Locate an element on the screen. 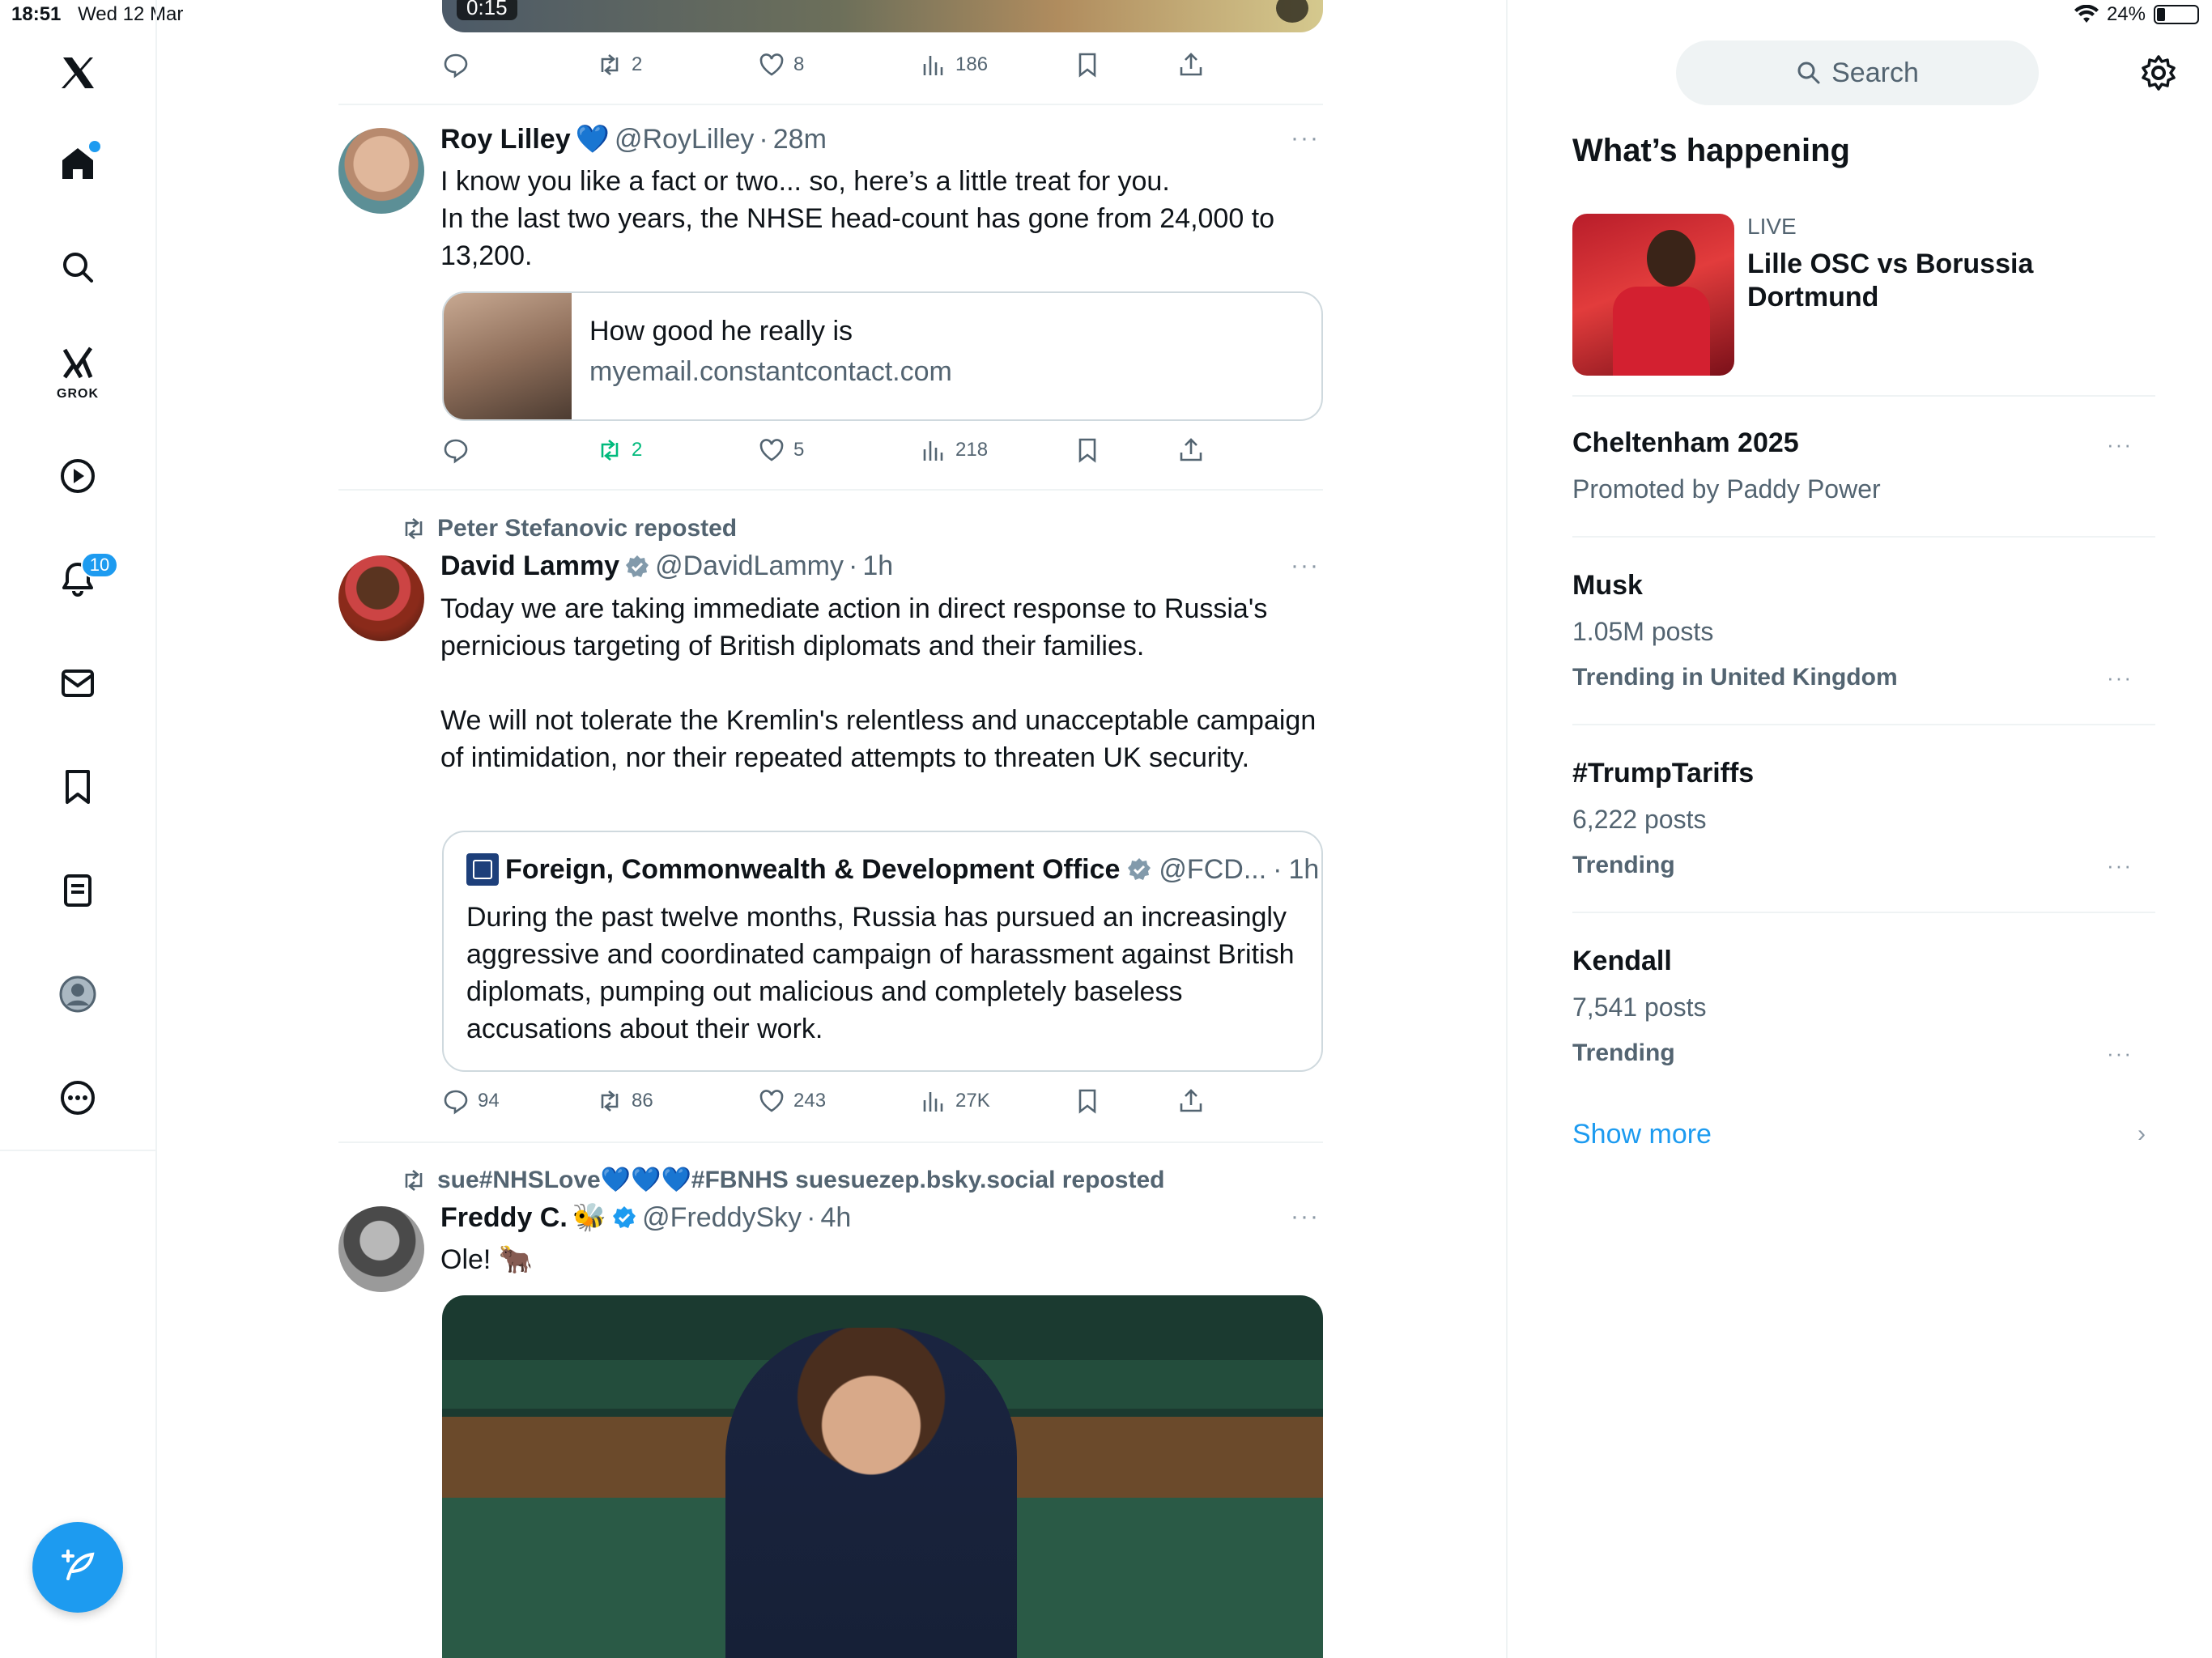 The height and width of the screenshot is (1658, 2212). trend-title: Kendall is located at coordinates (1622, 961).